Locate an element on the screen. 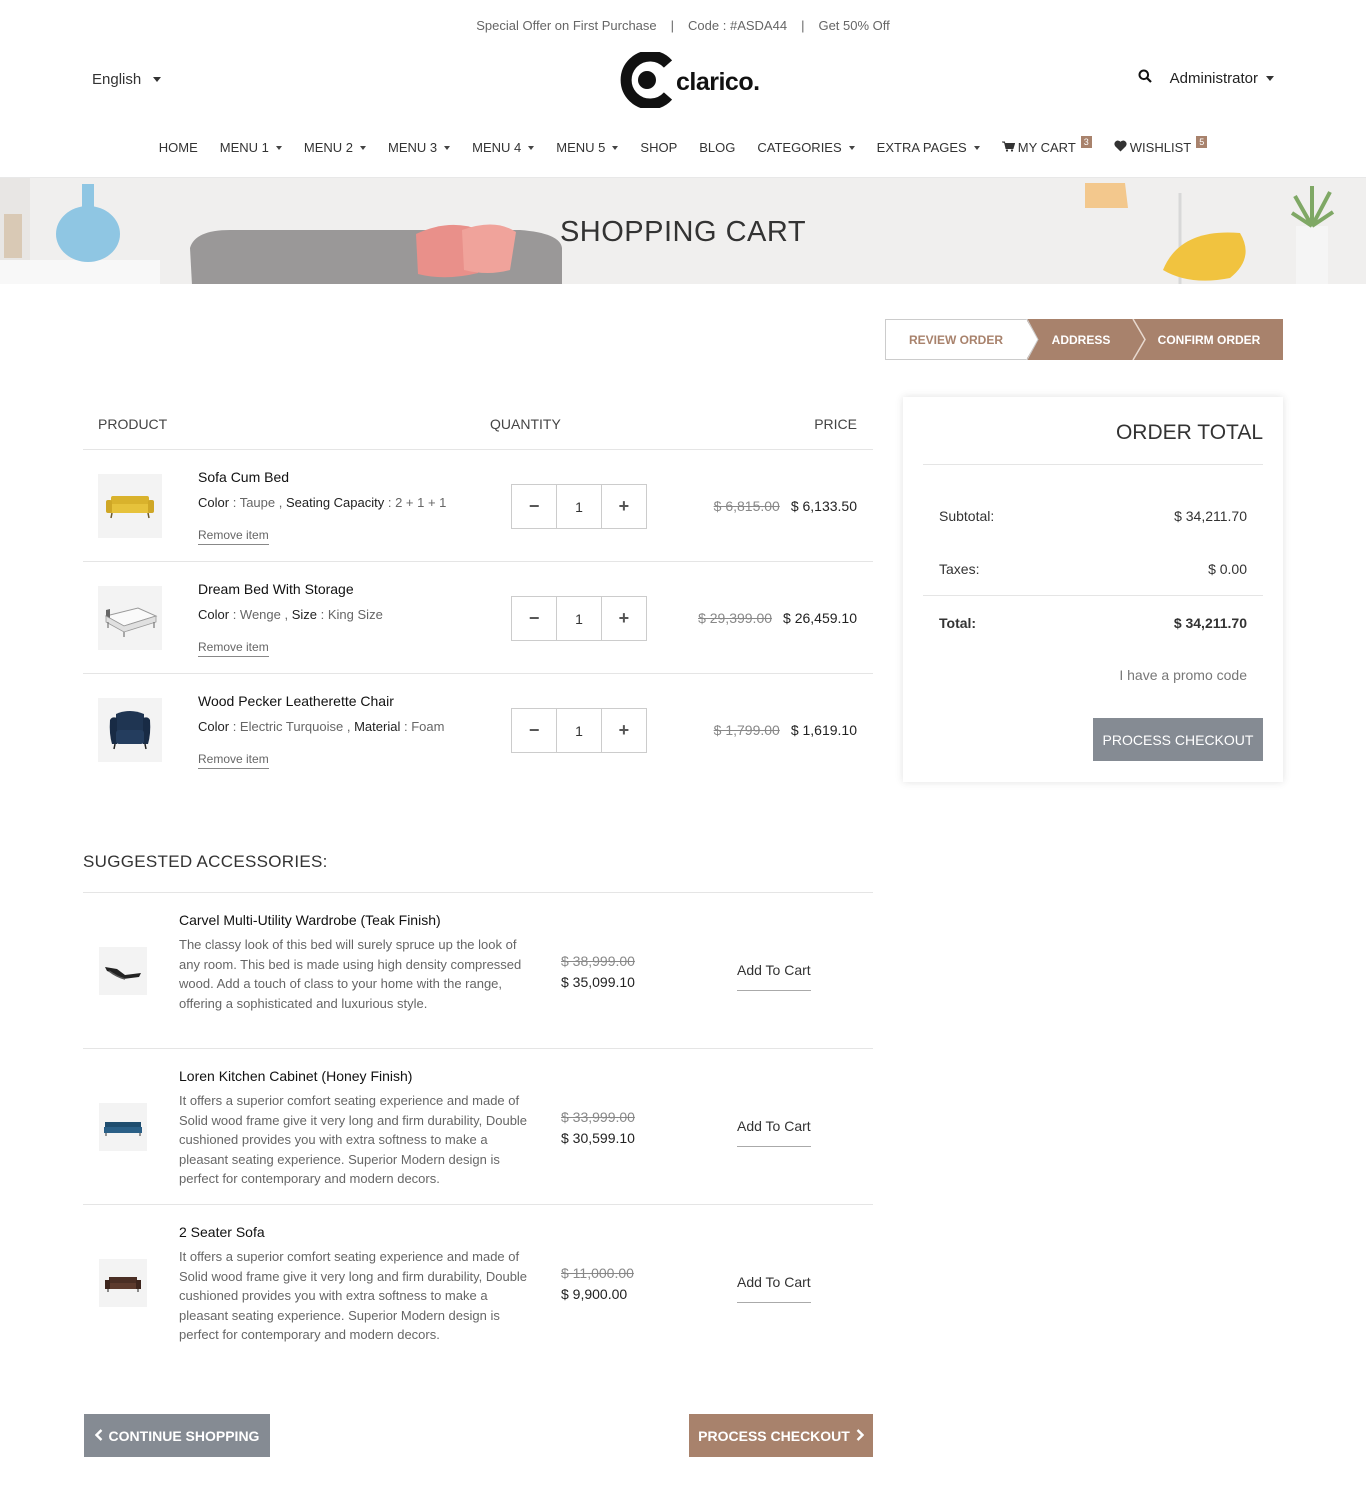  attr-label: Material is located at coordinates (377, 726).